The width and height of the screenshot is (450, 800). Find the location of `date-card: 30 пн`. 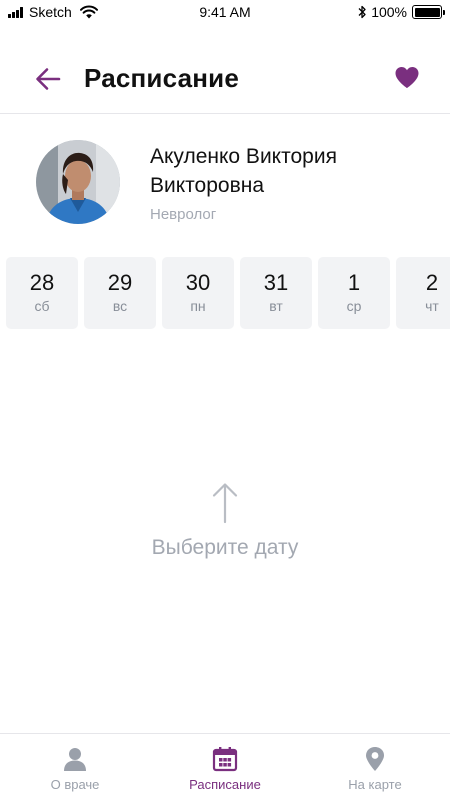

date-card: 30 пн is located at coordinates (198, 293).